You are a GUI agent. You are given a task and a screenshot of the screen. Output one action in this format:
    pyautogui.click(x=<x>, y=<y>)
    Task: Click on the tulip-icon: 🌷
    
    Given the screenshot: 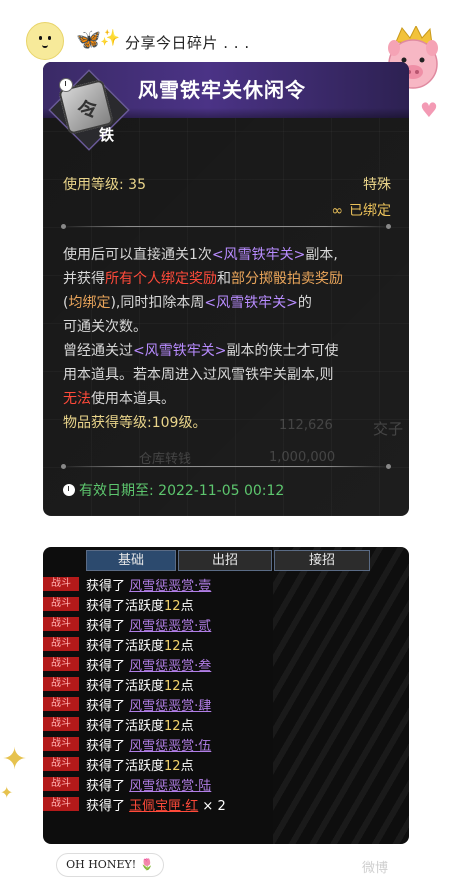 What is the action you would take?
    pyautogui.click(x=147, y=864)
    